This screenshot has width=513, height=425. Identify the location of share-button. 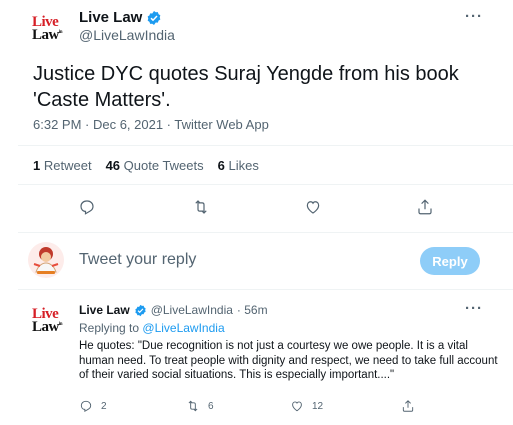
(425, 207).